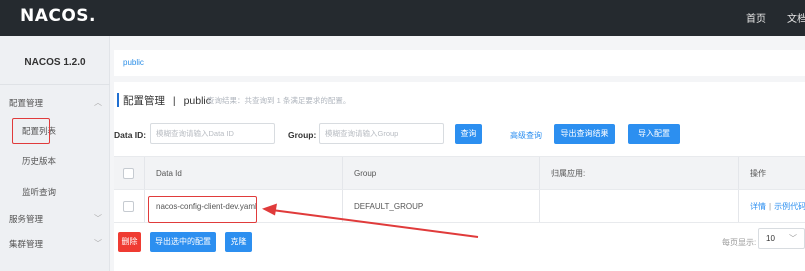  What do you see at coordinates (568, 173) in the screenshot?
I see `column-header-app: 归属应用:` at bounding box center [568, 173].